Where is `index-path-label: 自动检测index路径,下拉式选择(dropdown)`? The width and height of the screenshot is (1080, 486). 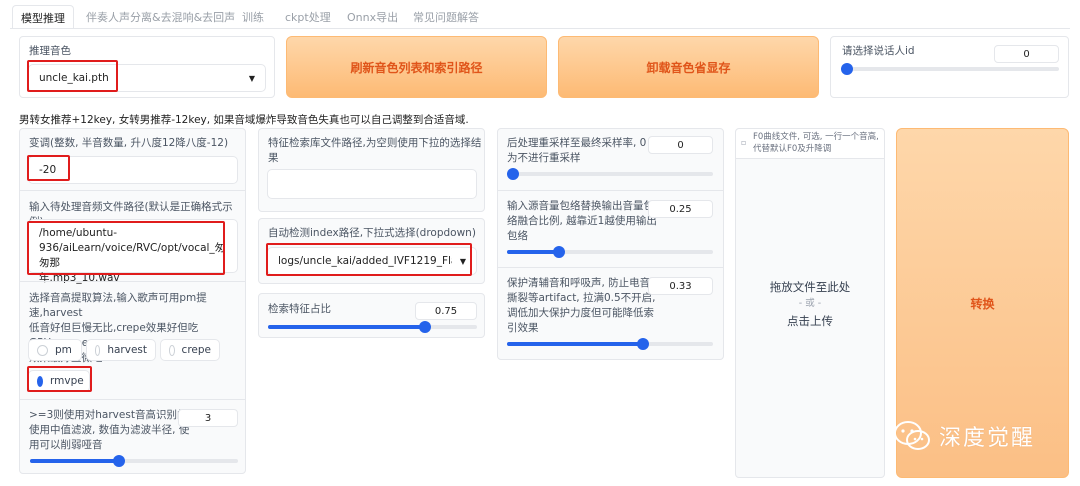 index-path-label: 自动检测index路径,下拉式选择(dropdown) is located at coordinates (372, 233).